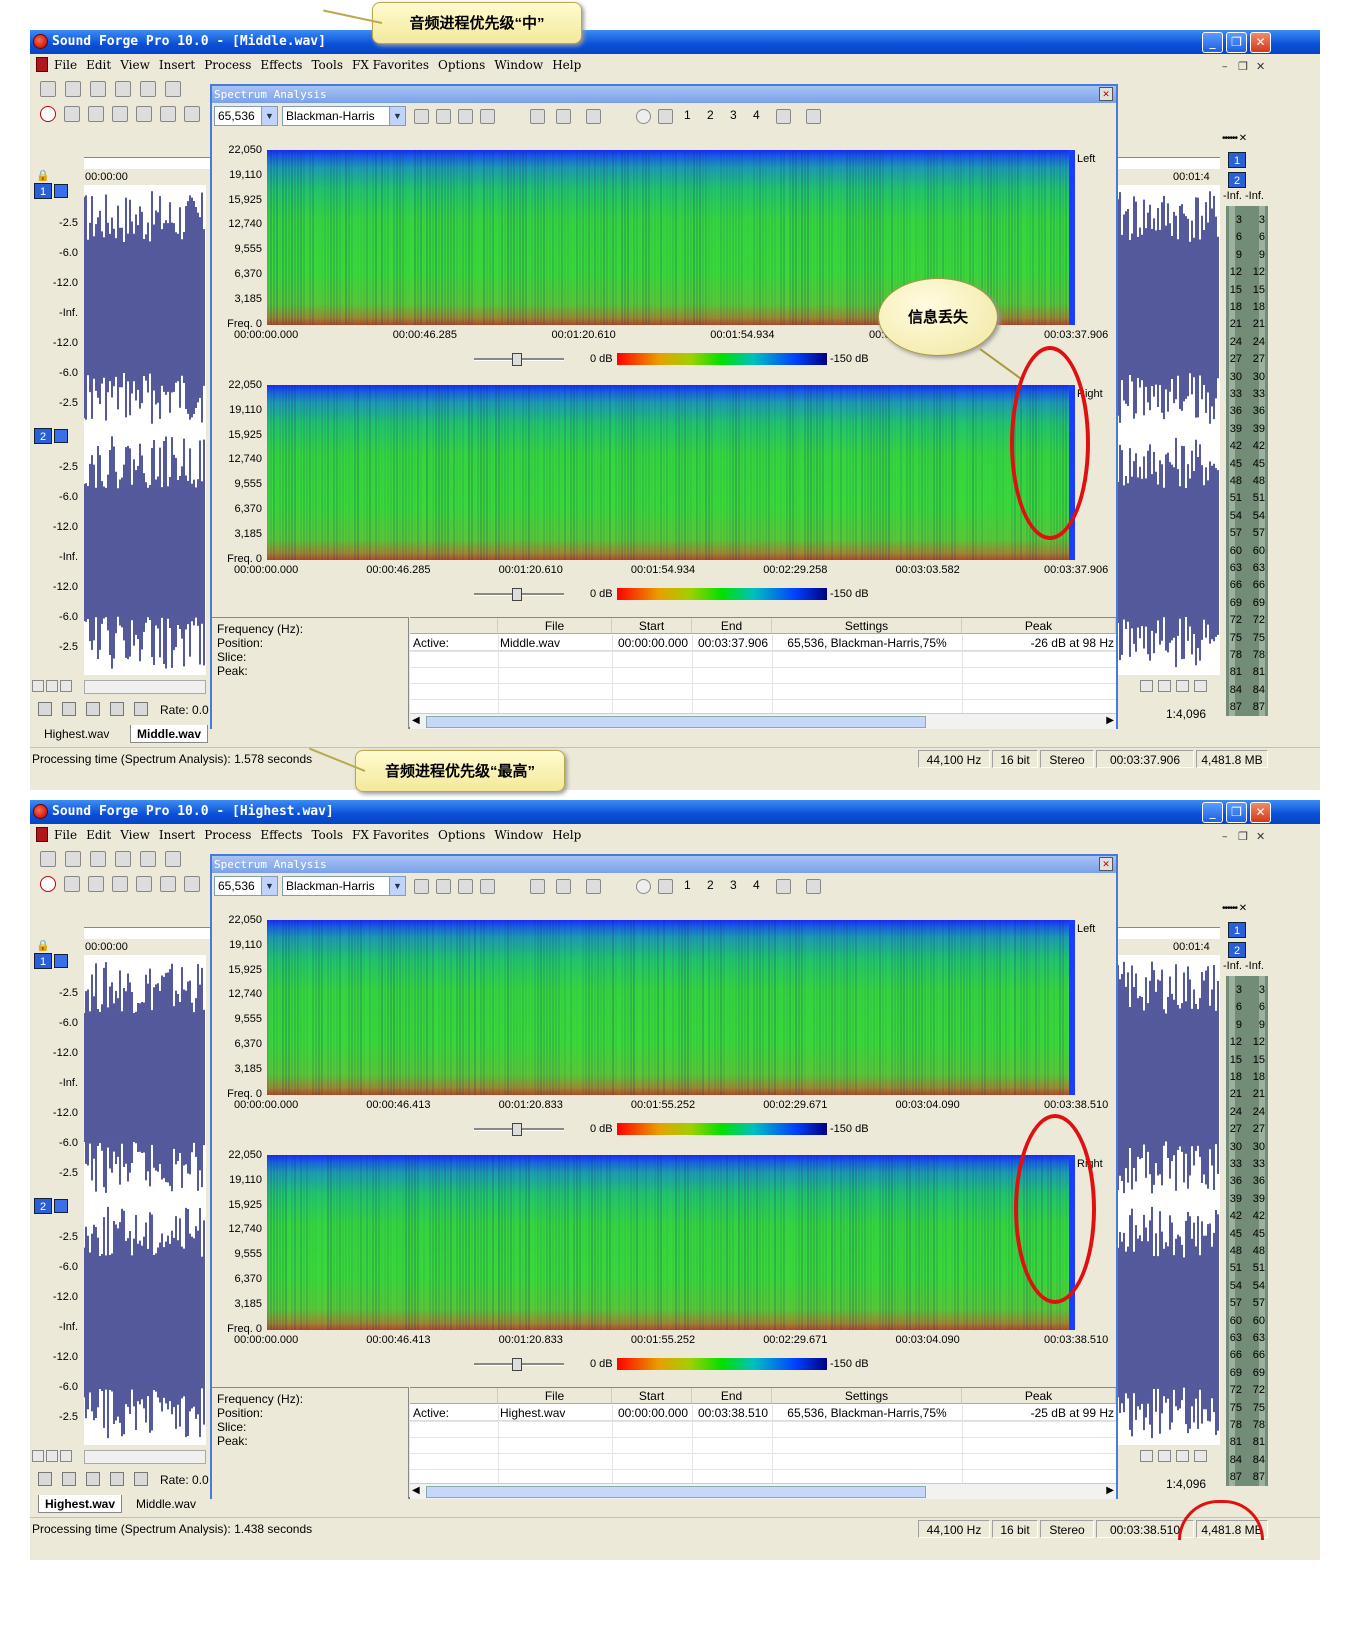  What do you see at coordinates (98, 835) in the screenshot?
I see `menu-edit: Edit` at bounding box center [98, 835].